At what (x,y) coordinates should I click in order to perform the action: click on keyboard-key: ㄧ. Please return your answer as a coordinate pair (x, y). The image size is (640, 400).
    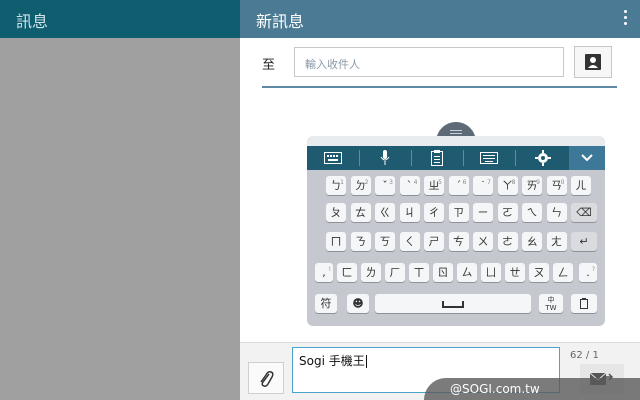
    Looking at the image, I should click on (483, 212).